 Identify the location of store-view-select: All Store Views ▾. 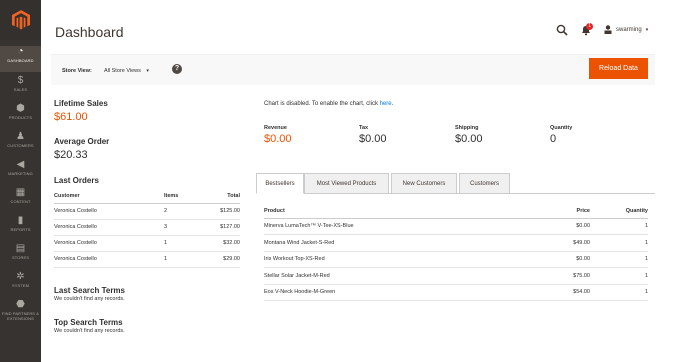
(126, 71).